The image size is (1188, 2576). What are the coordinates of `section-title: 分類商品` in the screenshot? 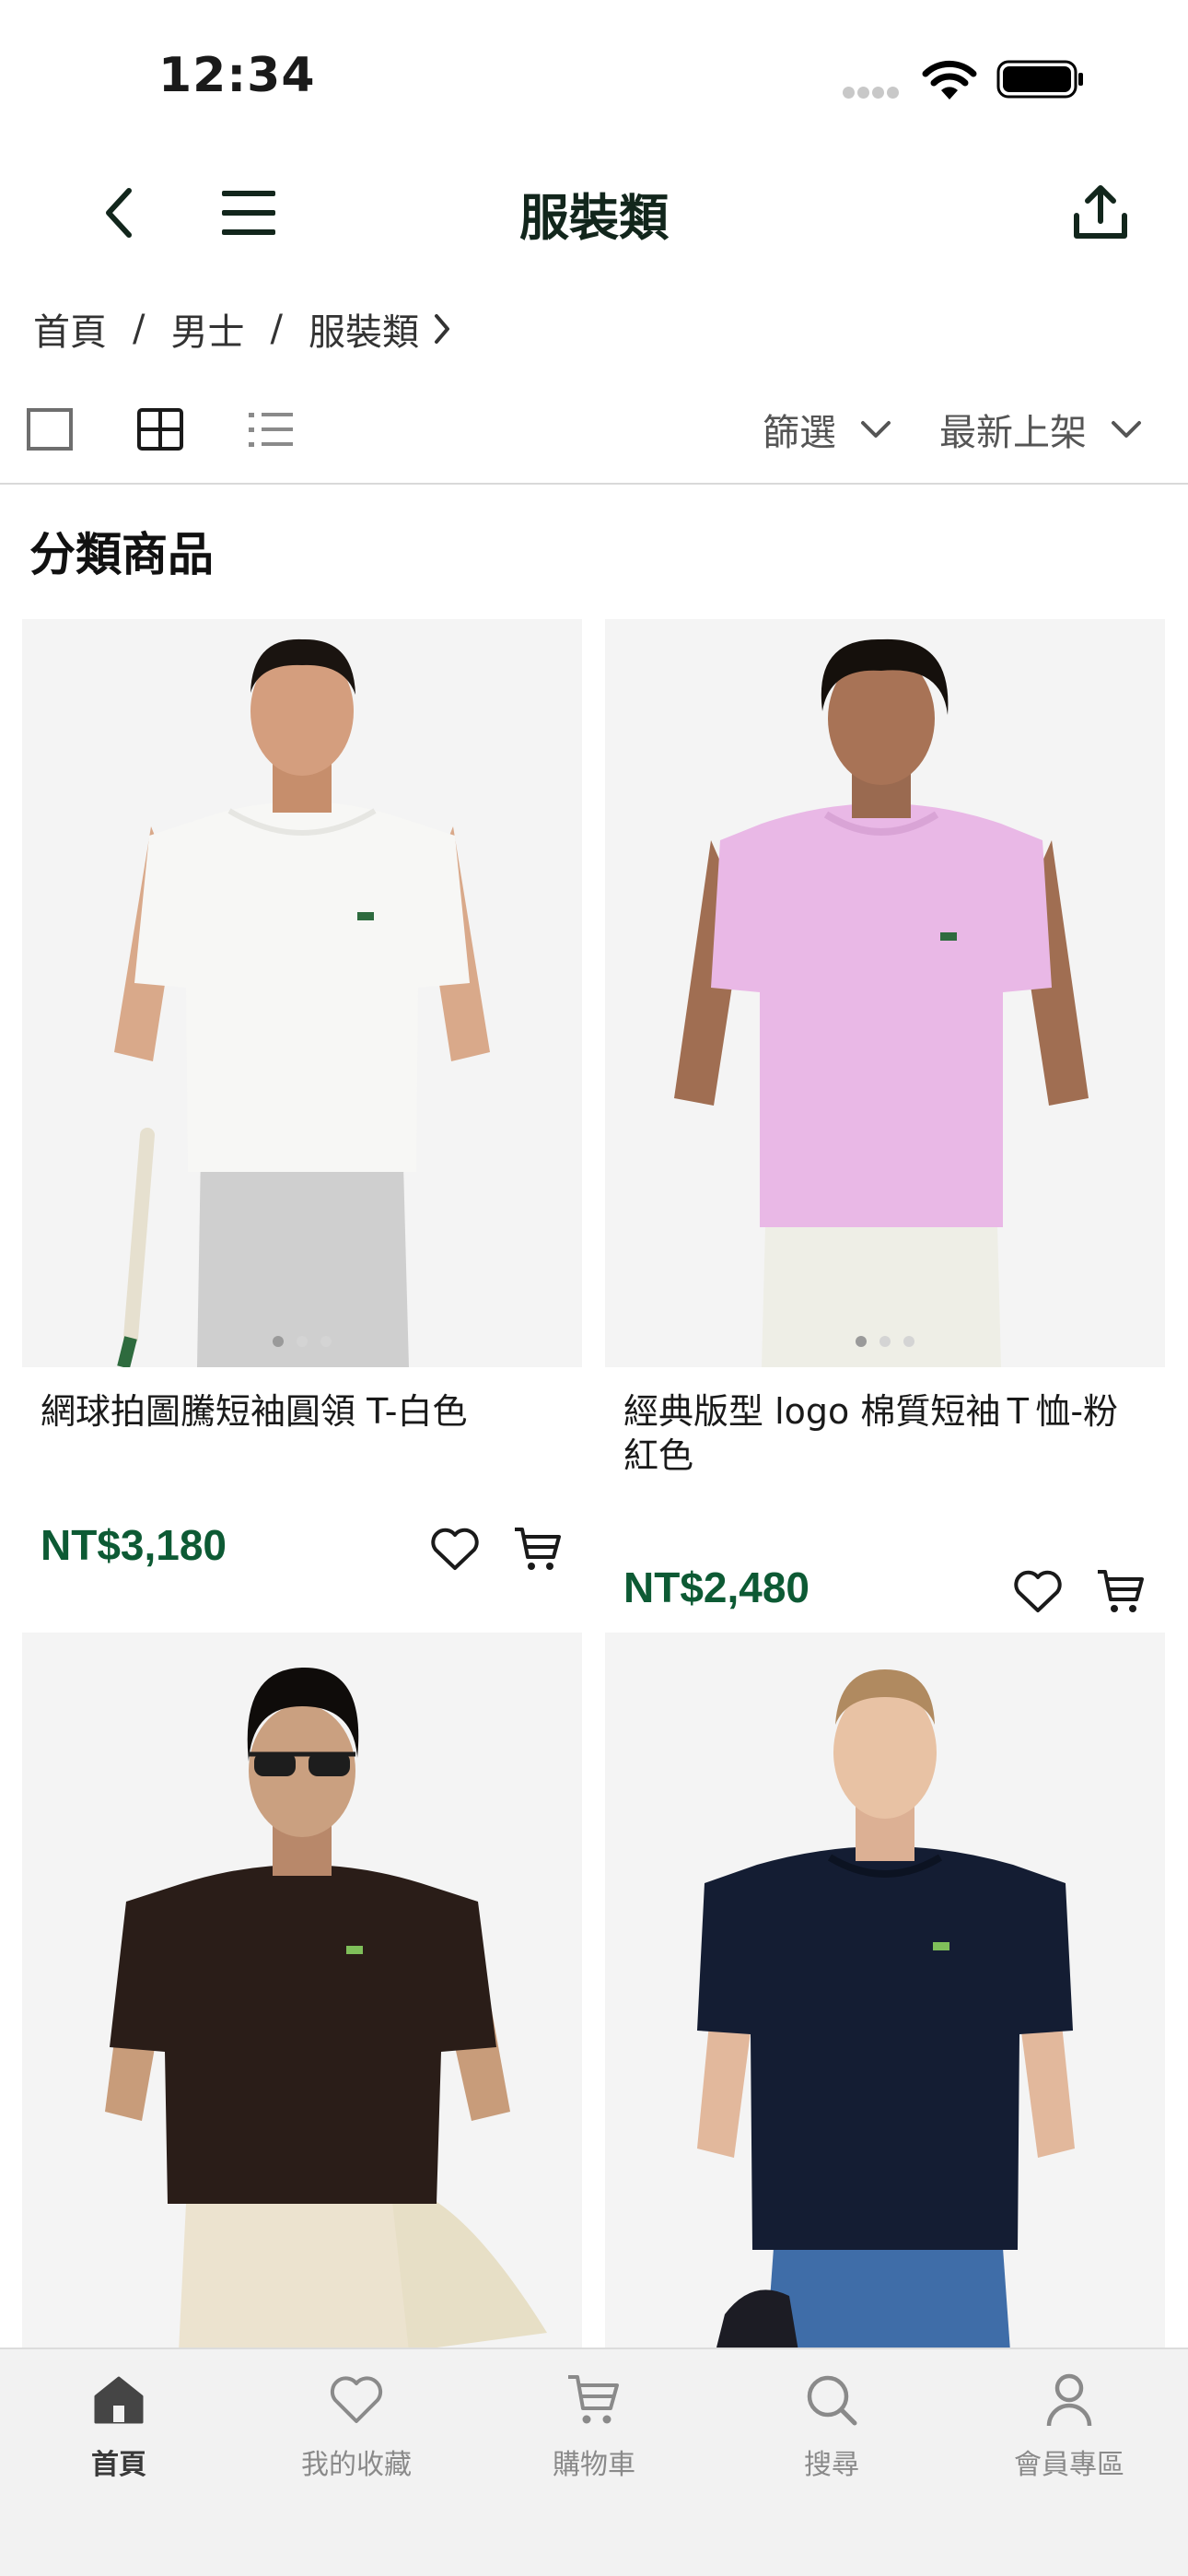 It's located at (121, 554).